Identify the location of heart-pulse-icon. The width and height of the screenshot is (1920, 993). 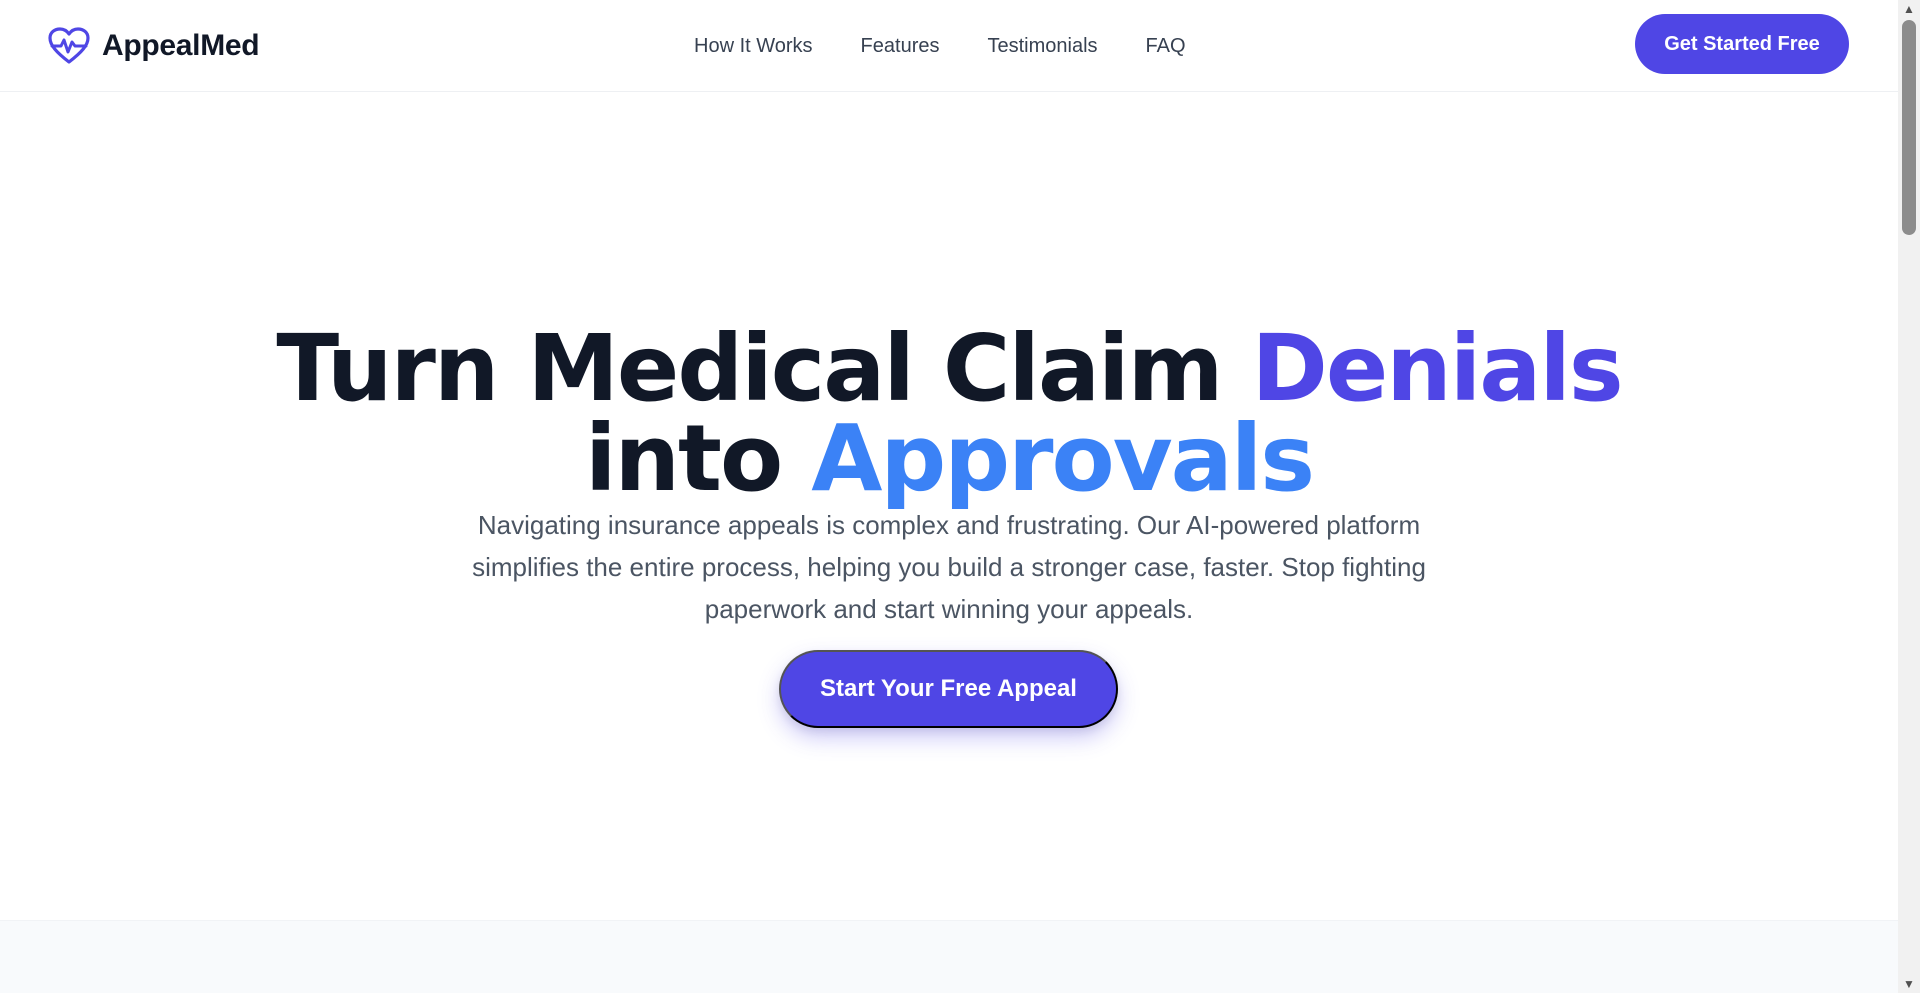
(69, 45).